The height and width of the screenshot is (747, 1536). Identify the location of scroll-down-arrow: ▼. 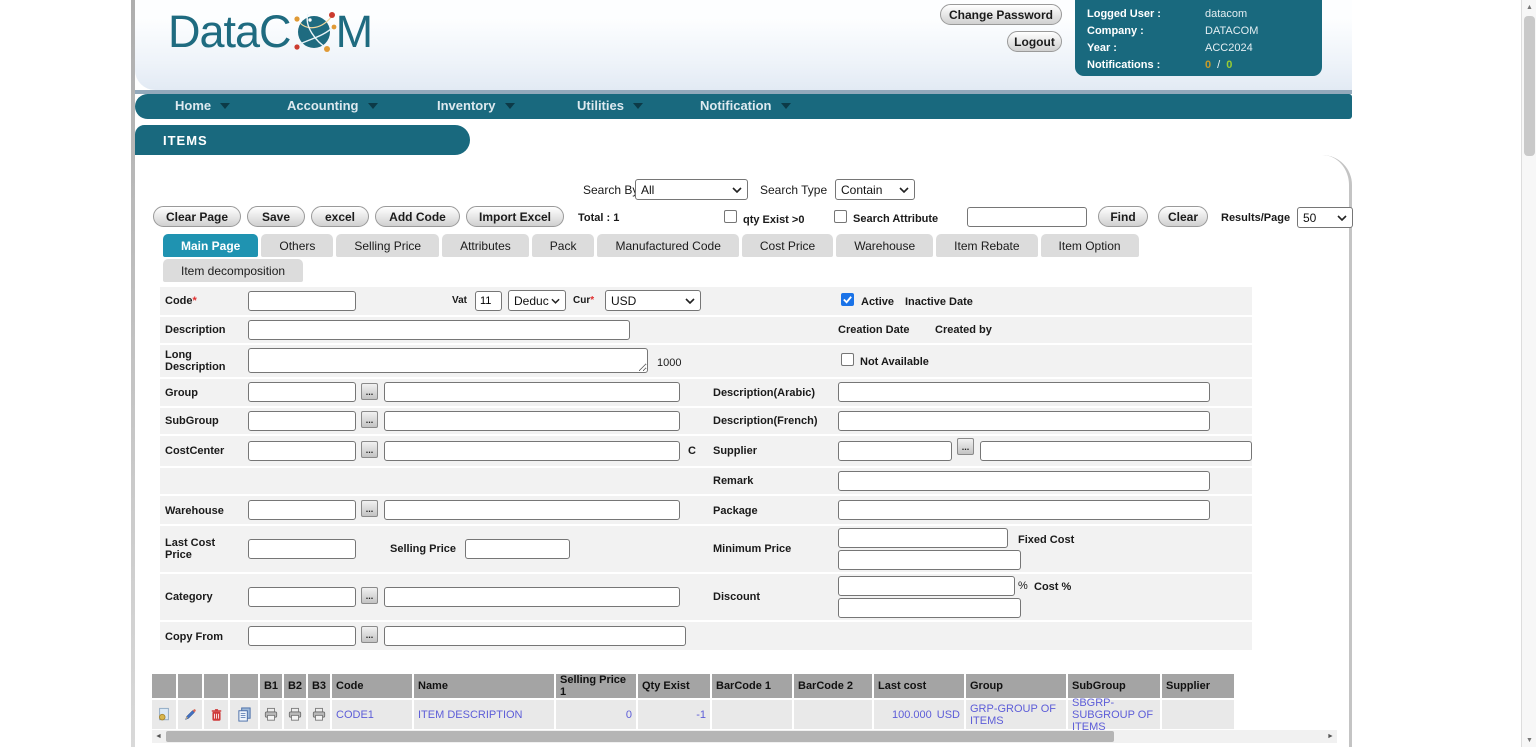
(1529, 740).